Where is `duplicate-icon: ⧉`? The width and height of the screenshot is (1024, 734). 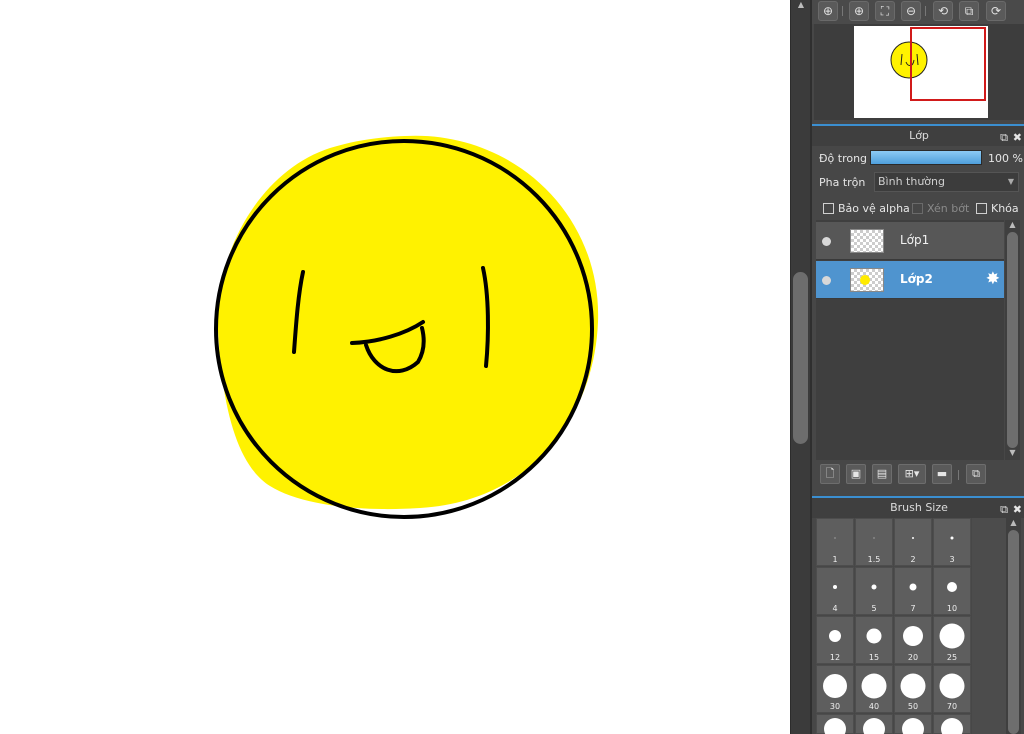
duplicate-icon: ⧉ is located at coordinates (976, 473).